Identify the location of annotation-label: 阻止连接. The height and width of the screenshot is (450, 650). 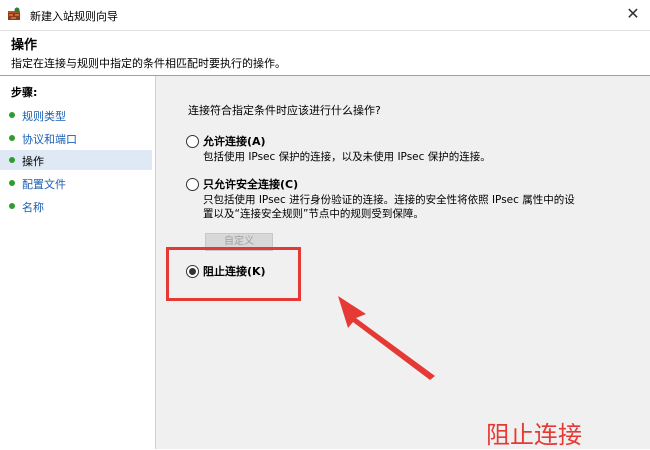
(534, 435).